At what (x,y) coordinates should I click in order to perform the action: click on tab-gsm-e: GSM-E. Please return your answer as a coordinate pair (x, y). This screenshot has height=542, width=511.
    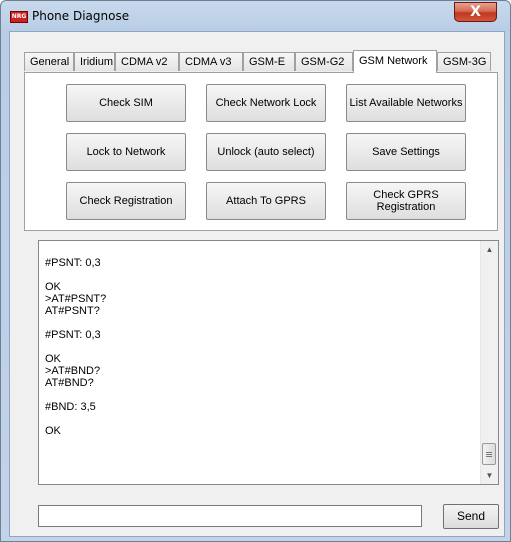
    Looking at the image, I should click on (269, 61).